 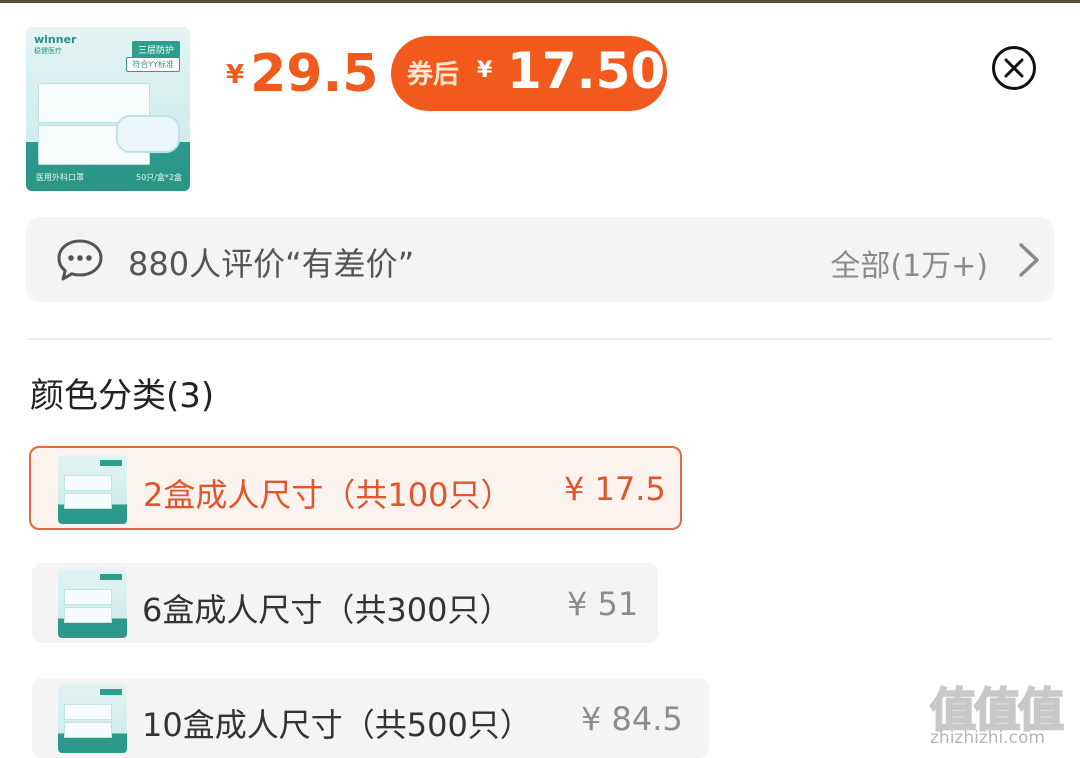 What do you see at coordinates (48, 51) in the screenshot?
I see `thumb-brand-sub: 稳健医疗` at bounding box center [48, 51].